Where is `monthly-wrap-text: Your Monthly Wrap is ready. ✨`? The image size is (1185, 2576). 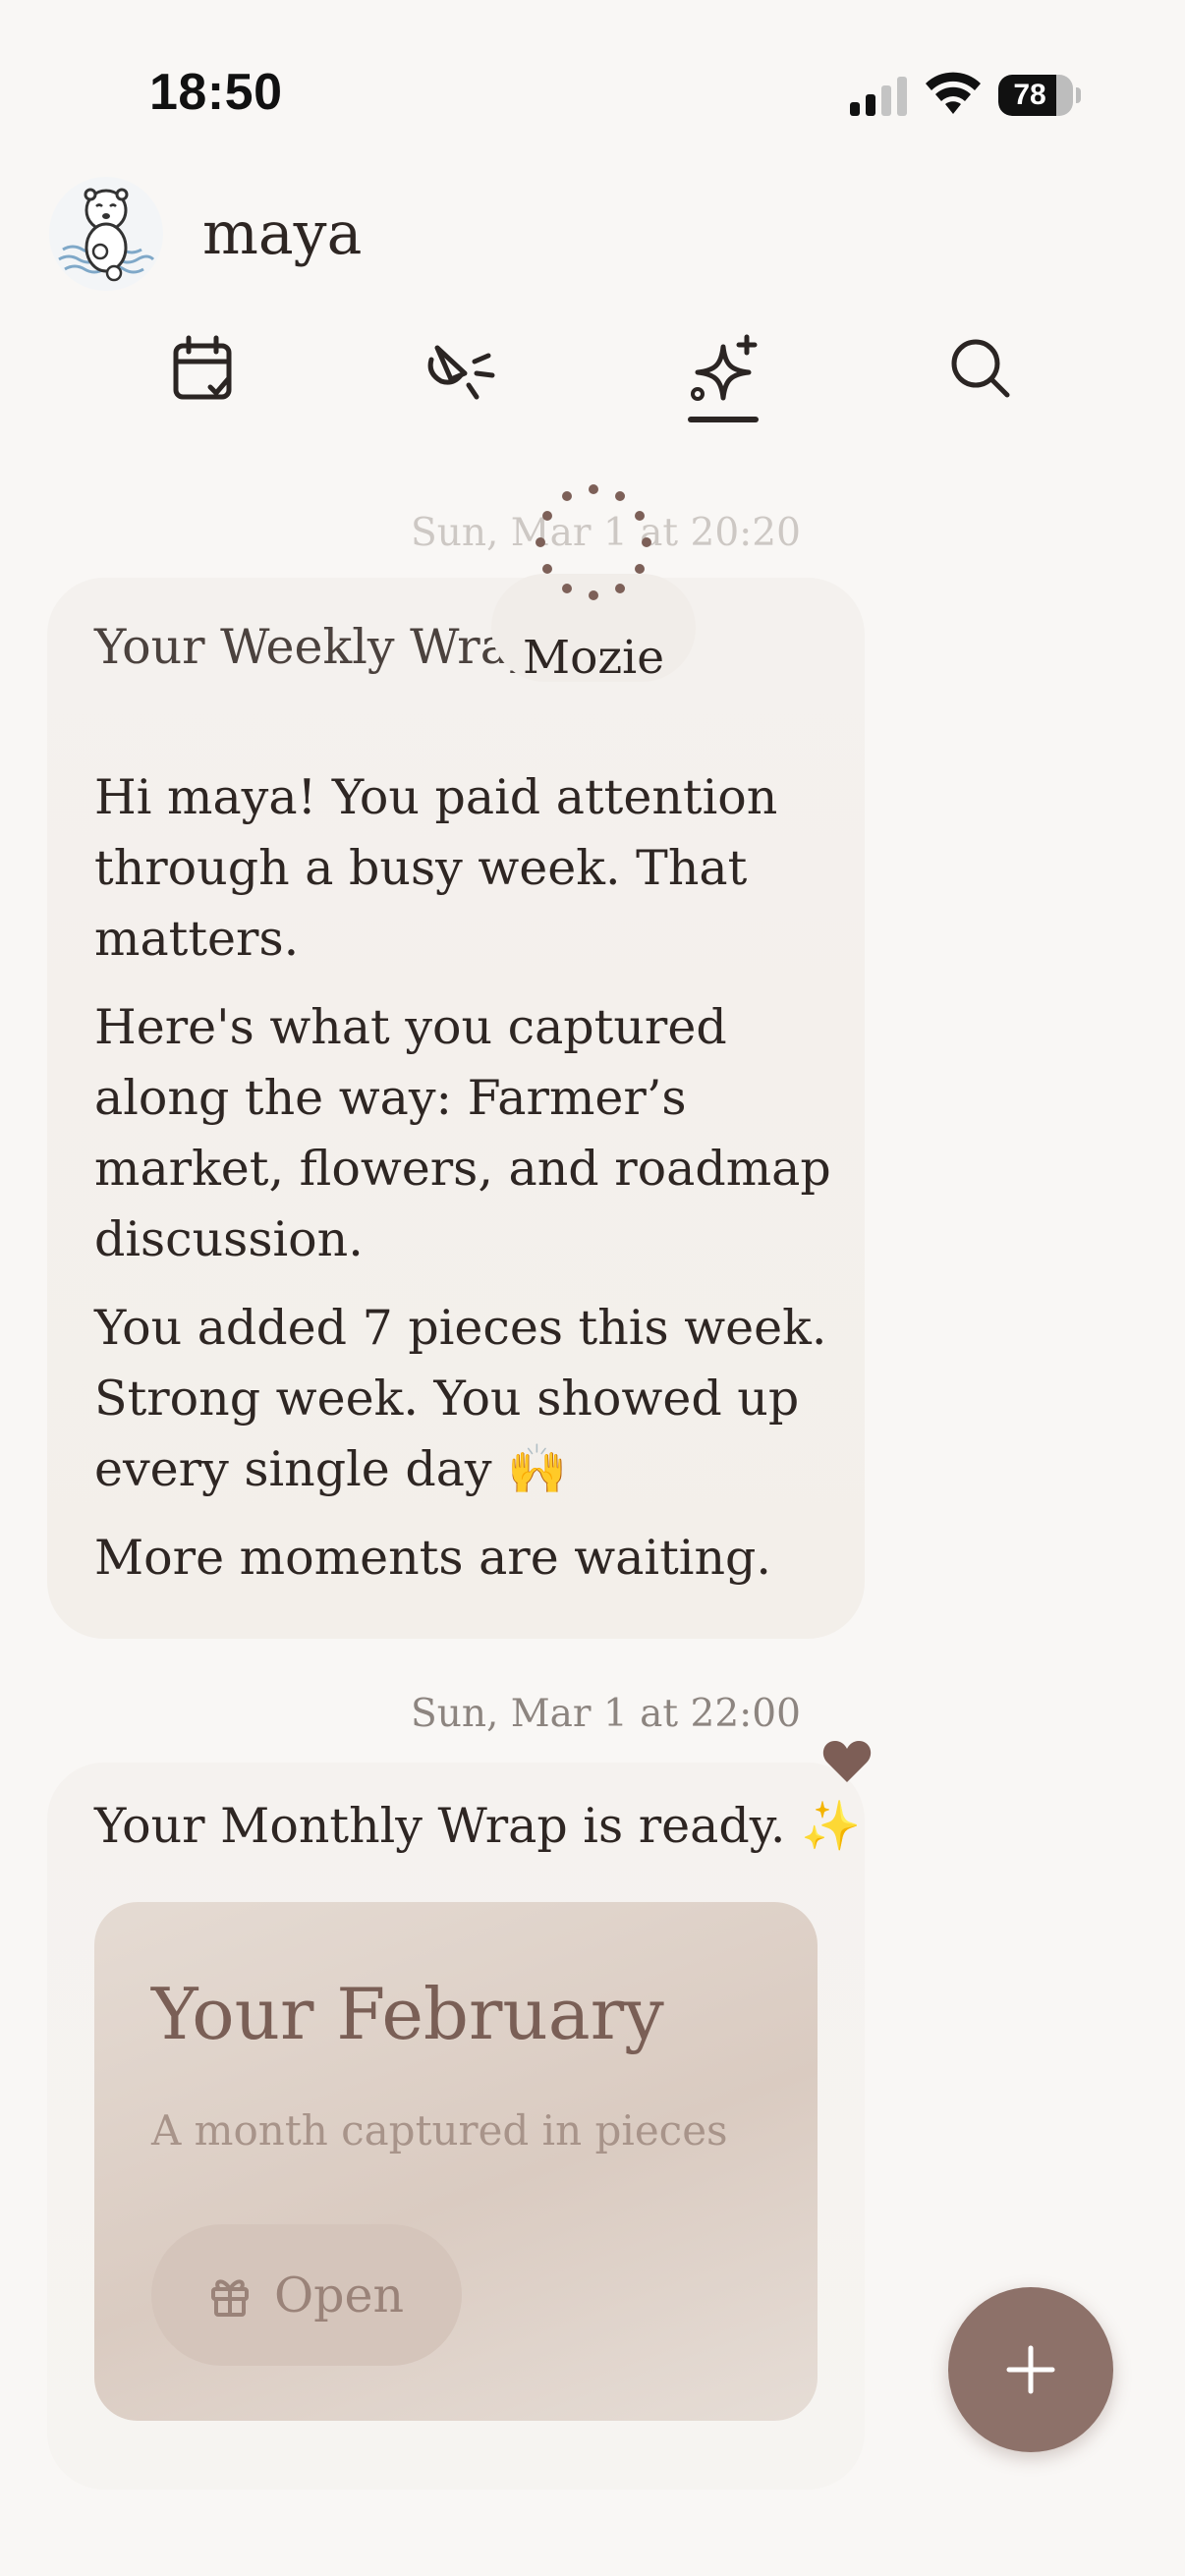 monthly-wrap-text: Your Monthly Wrap is ready. ✨ is located at coordinates (478, 1826).